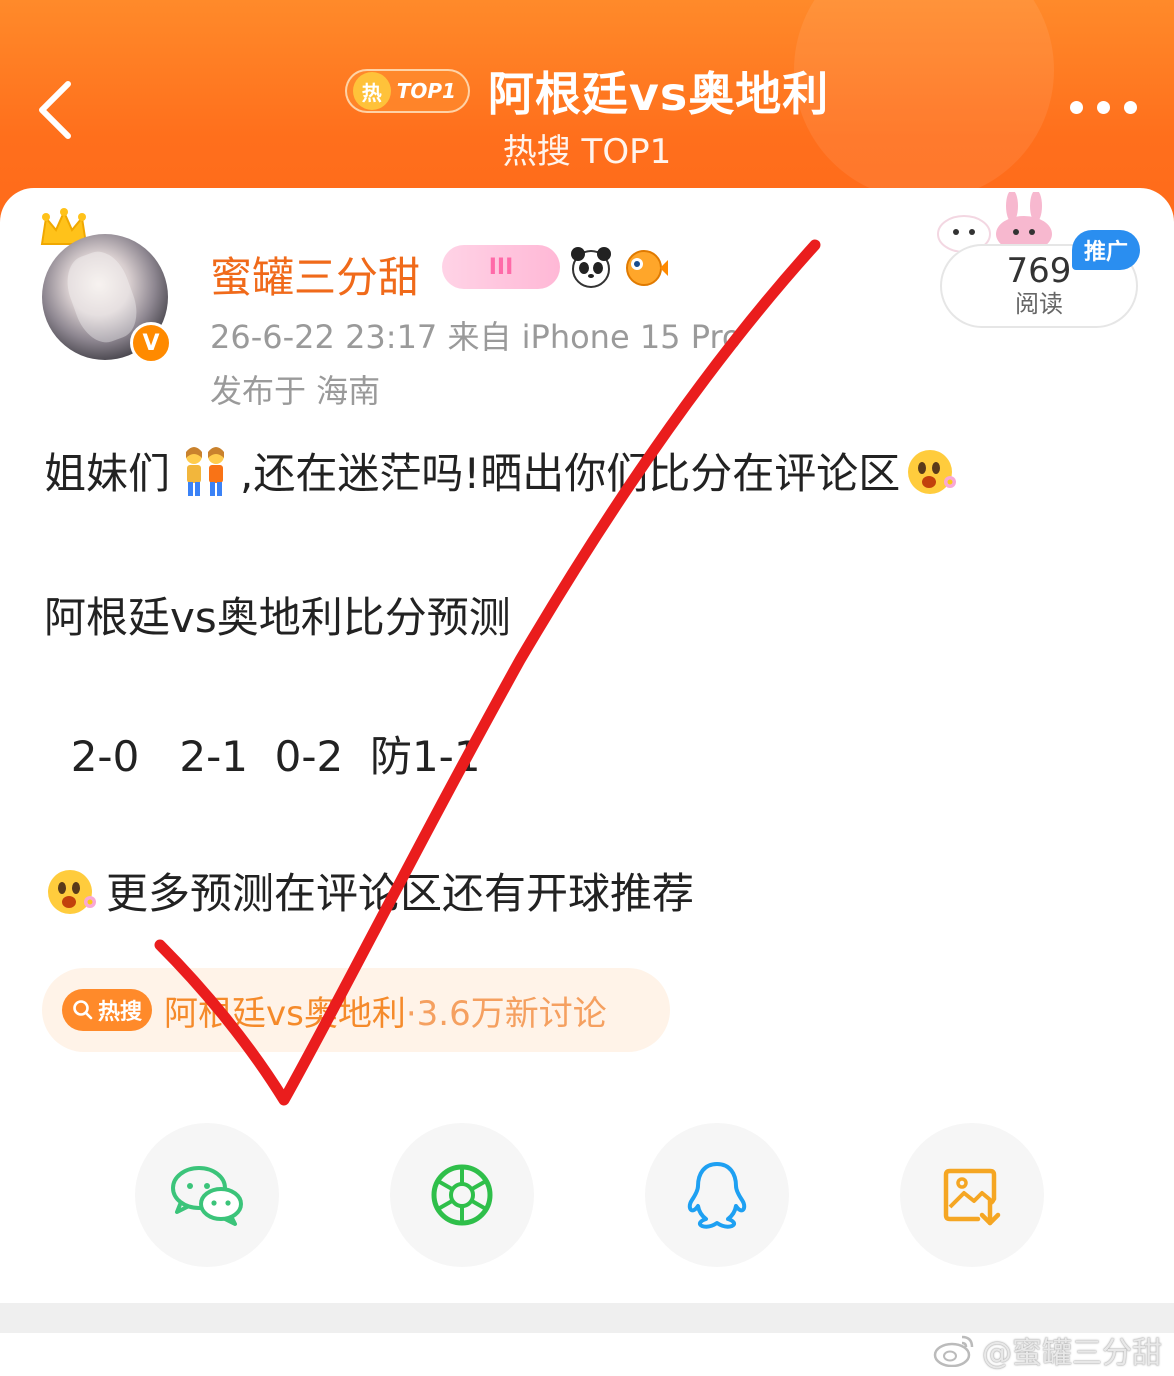  What do you see at coordinates (658, 94) in the screenshot?
I see `page-title: 阿根廷vs奥地利` at bounding box center [658, 94].